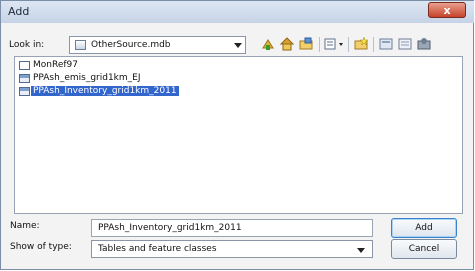  Describe the element at coordinates (361, 44) in the screenshot. I see `new-folder-icon` at that location.